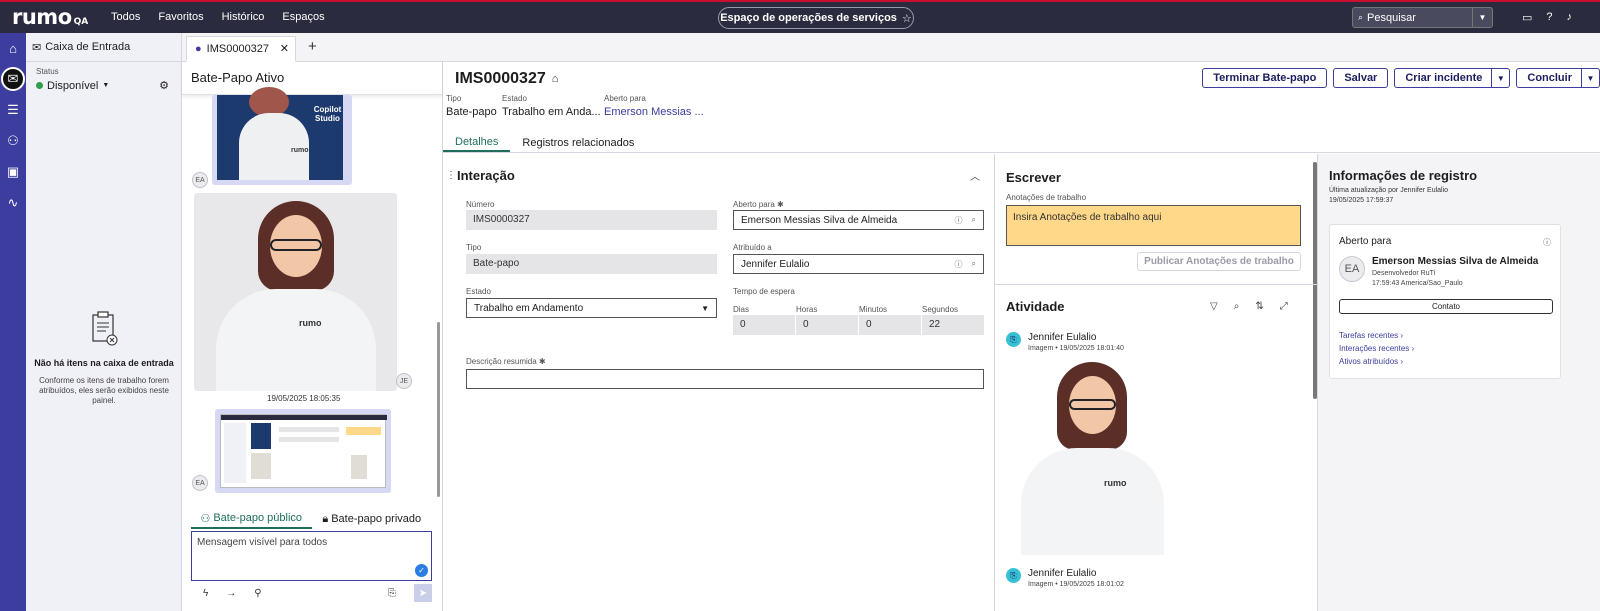  I want to click on avatar: EA, so click(200, 180).